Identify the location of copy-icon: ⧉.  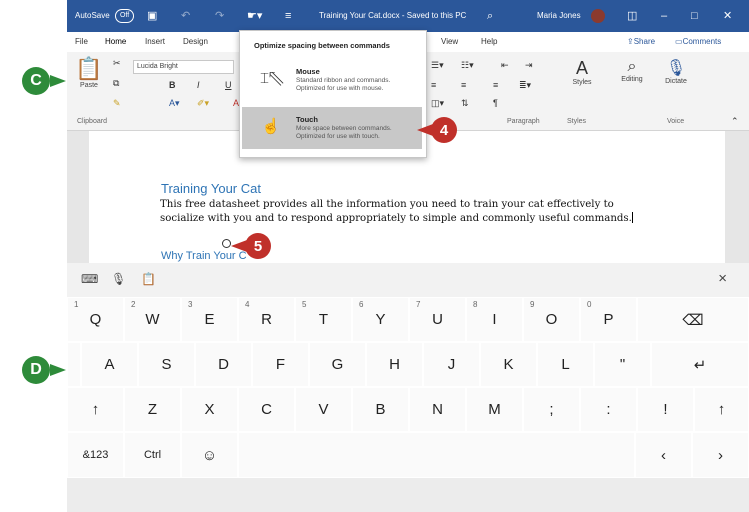
(116, 83).